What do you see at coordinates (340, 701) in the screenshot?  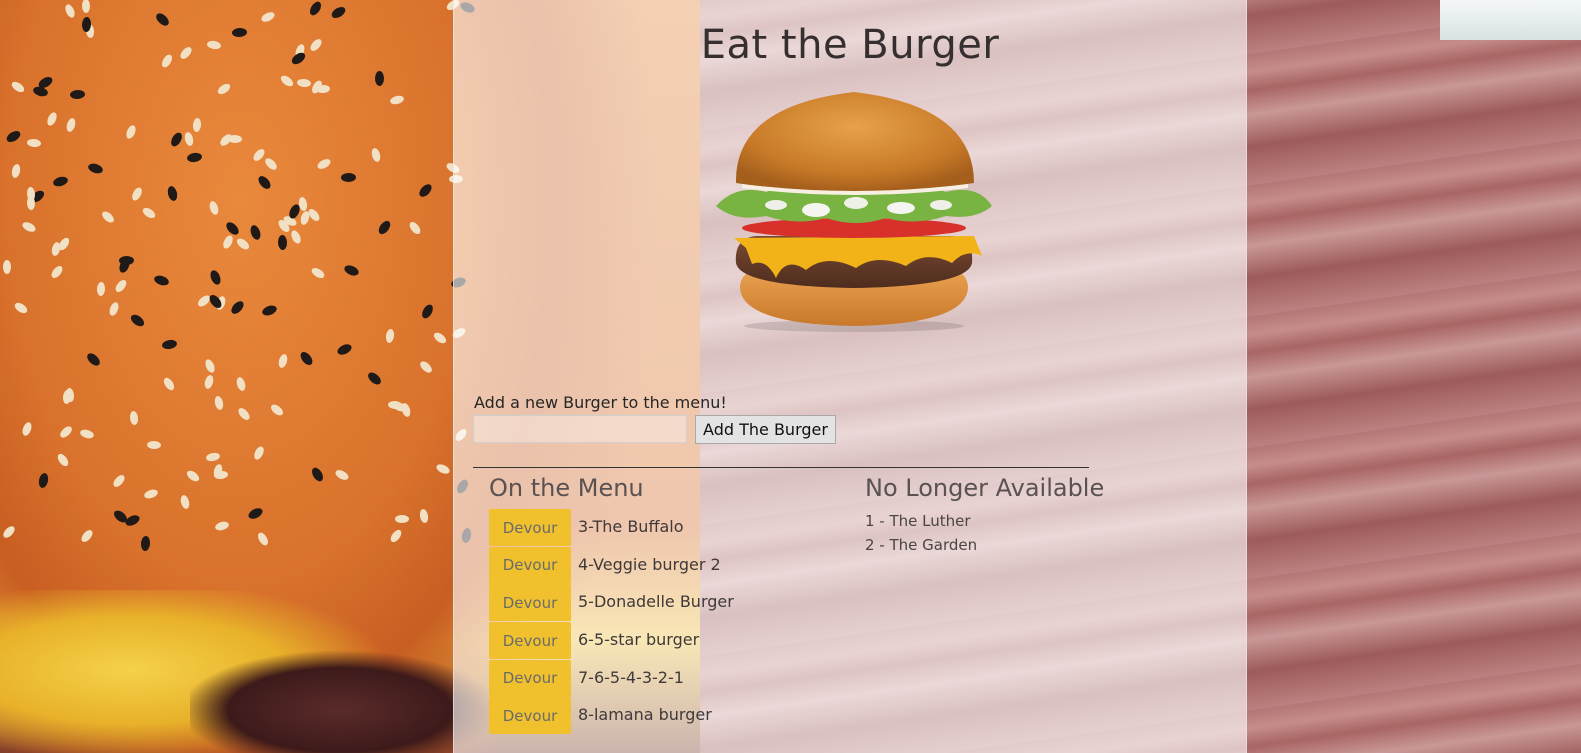 I see `background-filling` at bounding box center [340, 701].